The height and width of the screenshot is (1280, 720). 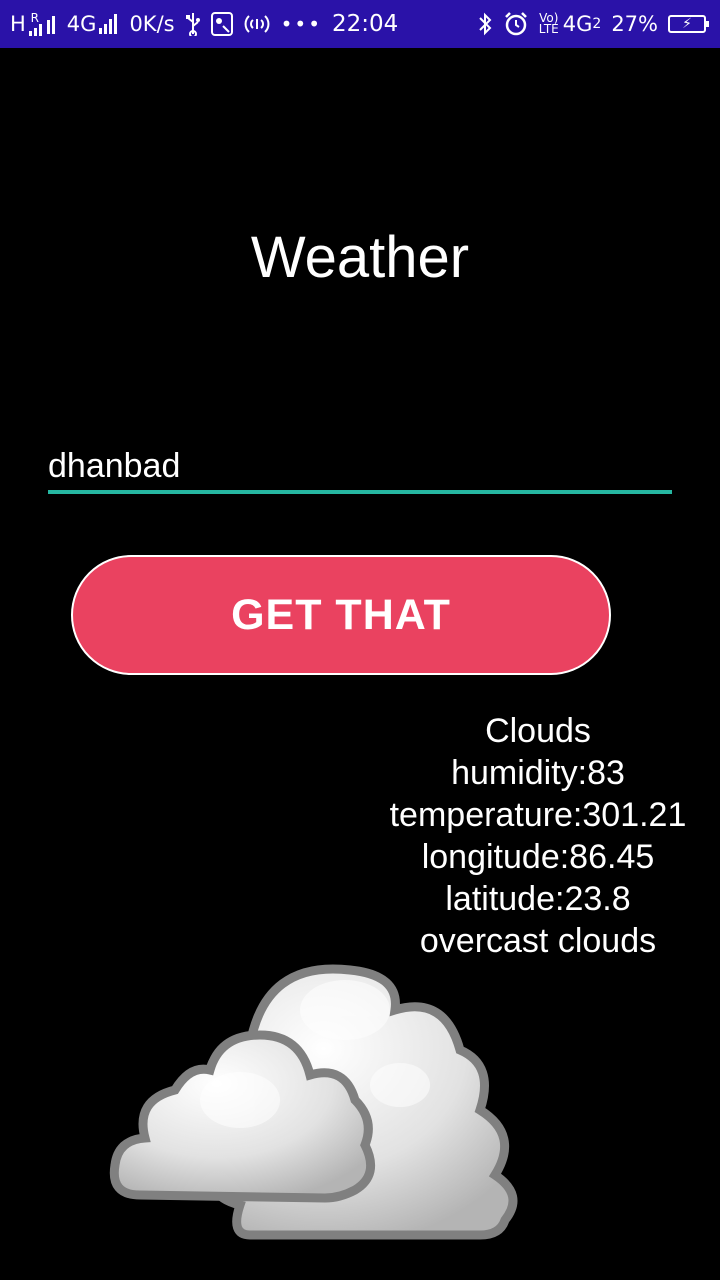 What do you see at coordinates (257, 24) in the screenshot?
I see `hotspot-icon` at bounding box center [257, 24].